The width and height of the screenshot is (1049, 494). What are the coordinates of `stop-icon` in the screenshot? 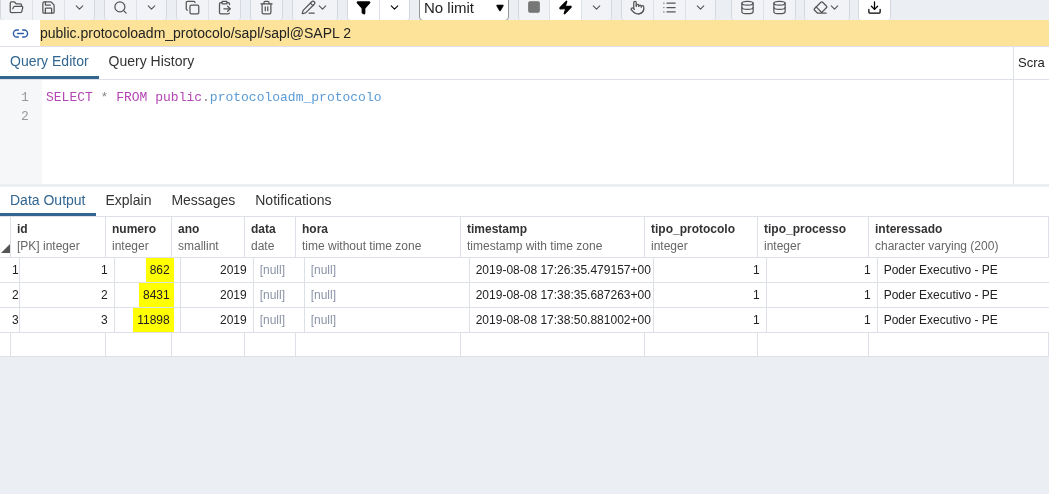 It's located at (534, 7).